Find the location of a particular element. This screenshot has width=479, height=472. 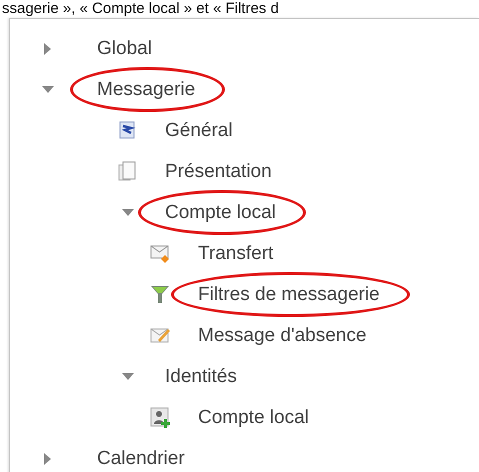

tree-item: Calendrier is located at coordinates (141, 458).